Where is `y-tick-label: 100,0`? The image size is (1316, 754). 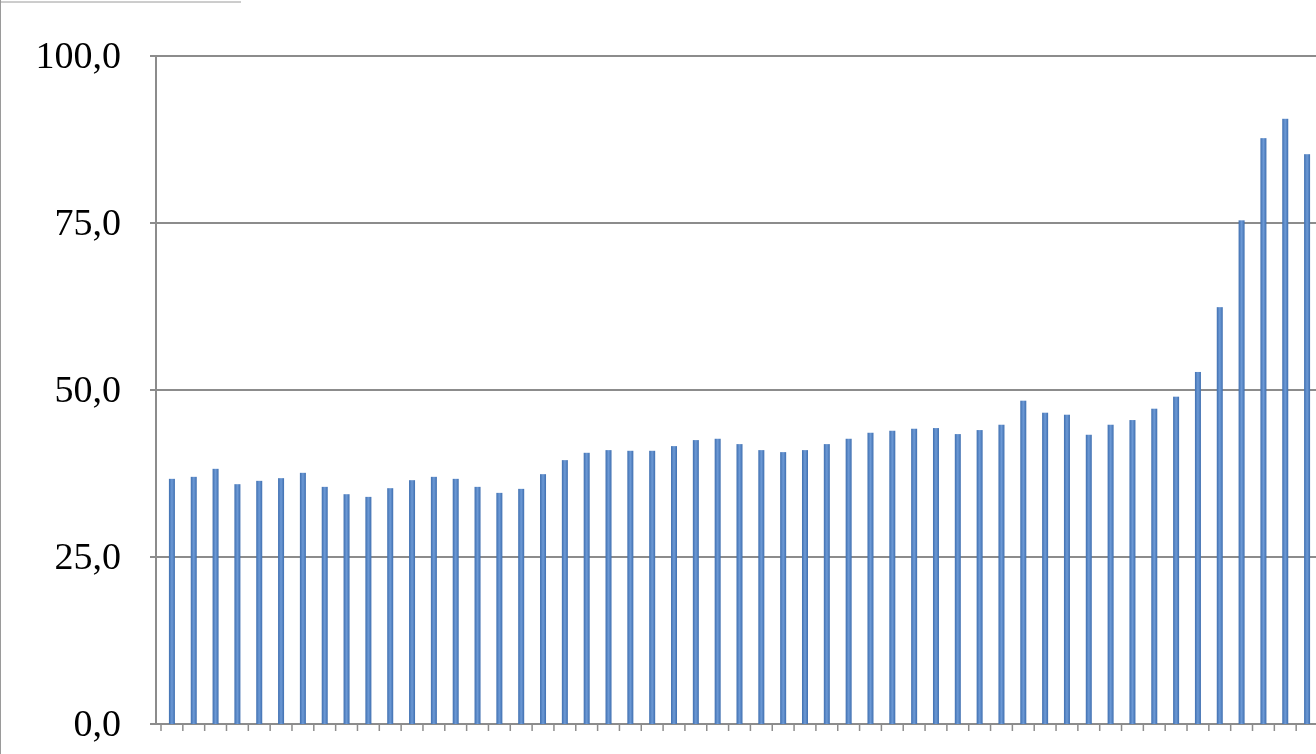 y-tick-label: 100,0 is located at coordinates (78, 55).